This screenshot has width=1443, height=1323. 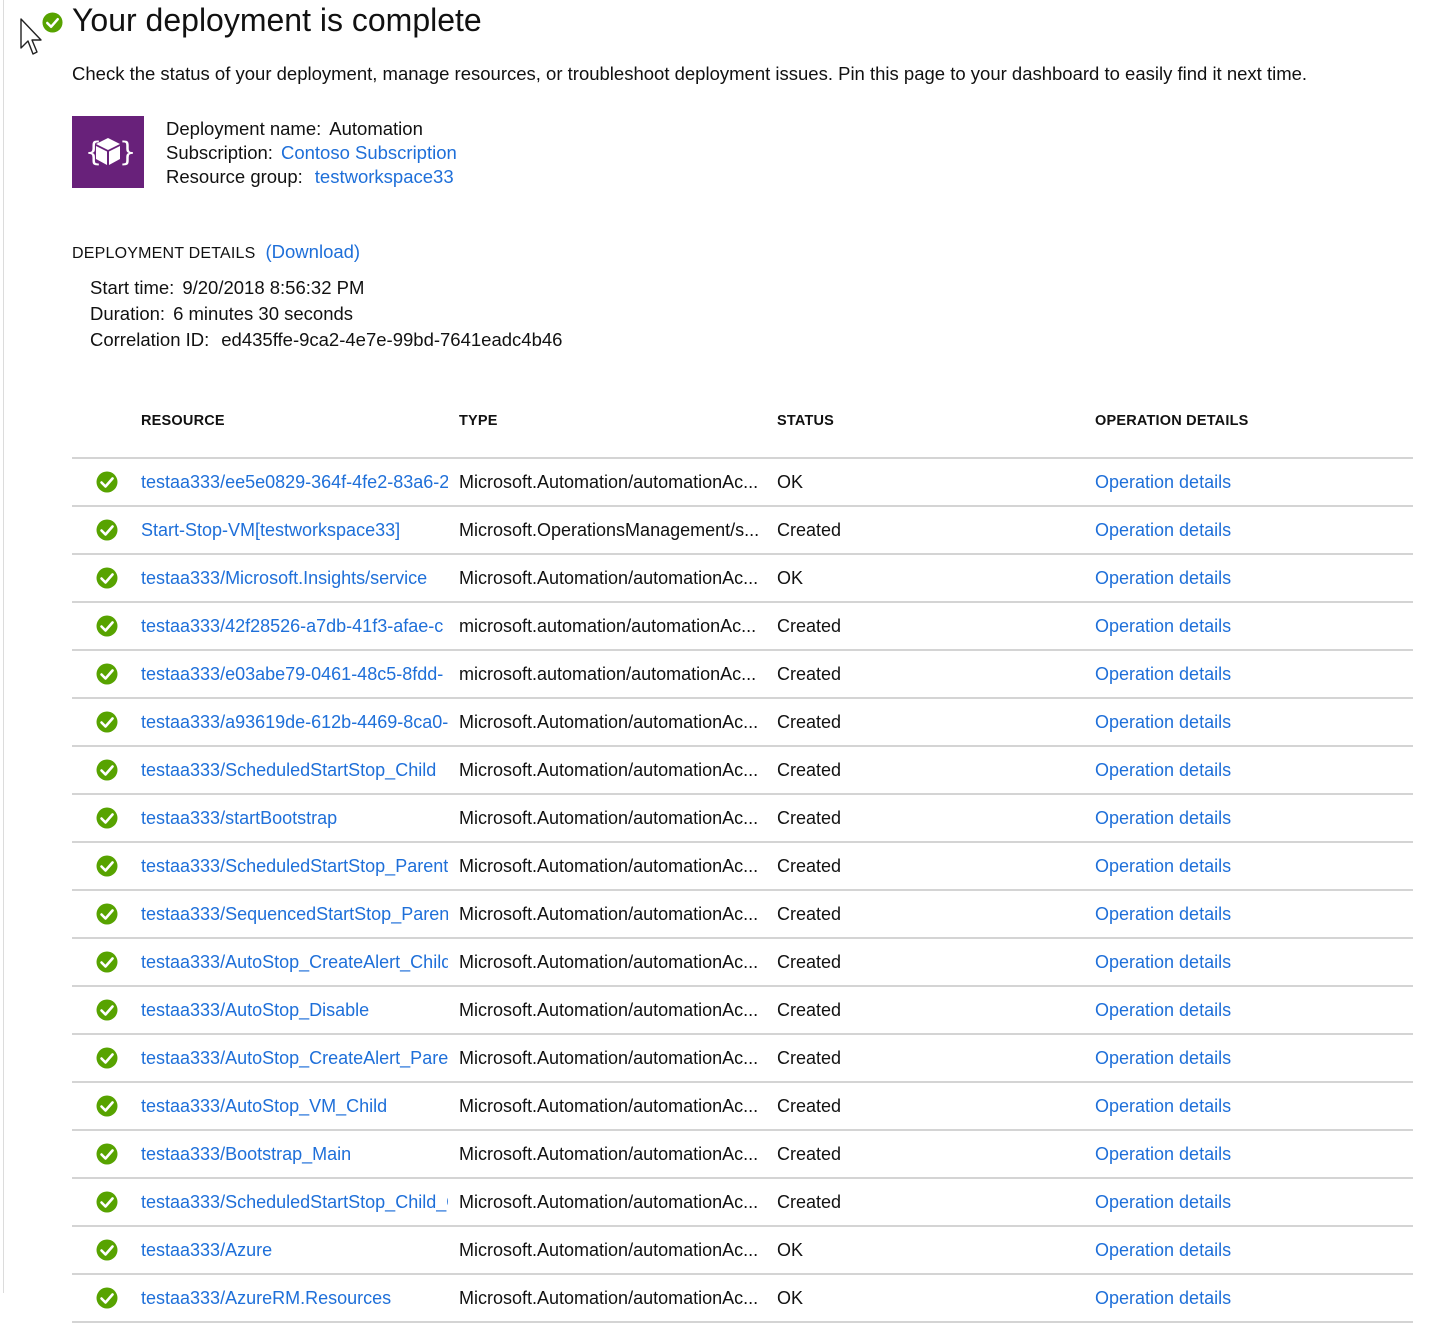 I want to click on deployment-details-header: DEPLOYMENT DETAILS (Download), so click(x=216, y=252).